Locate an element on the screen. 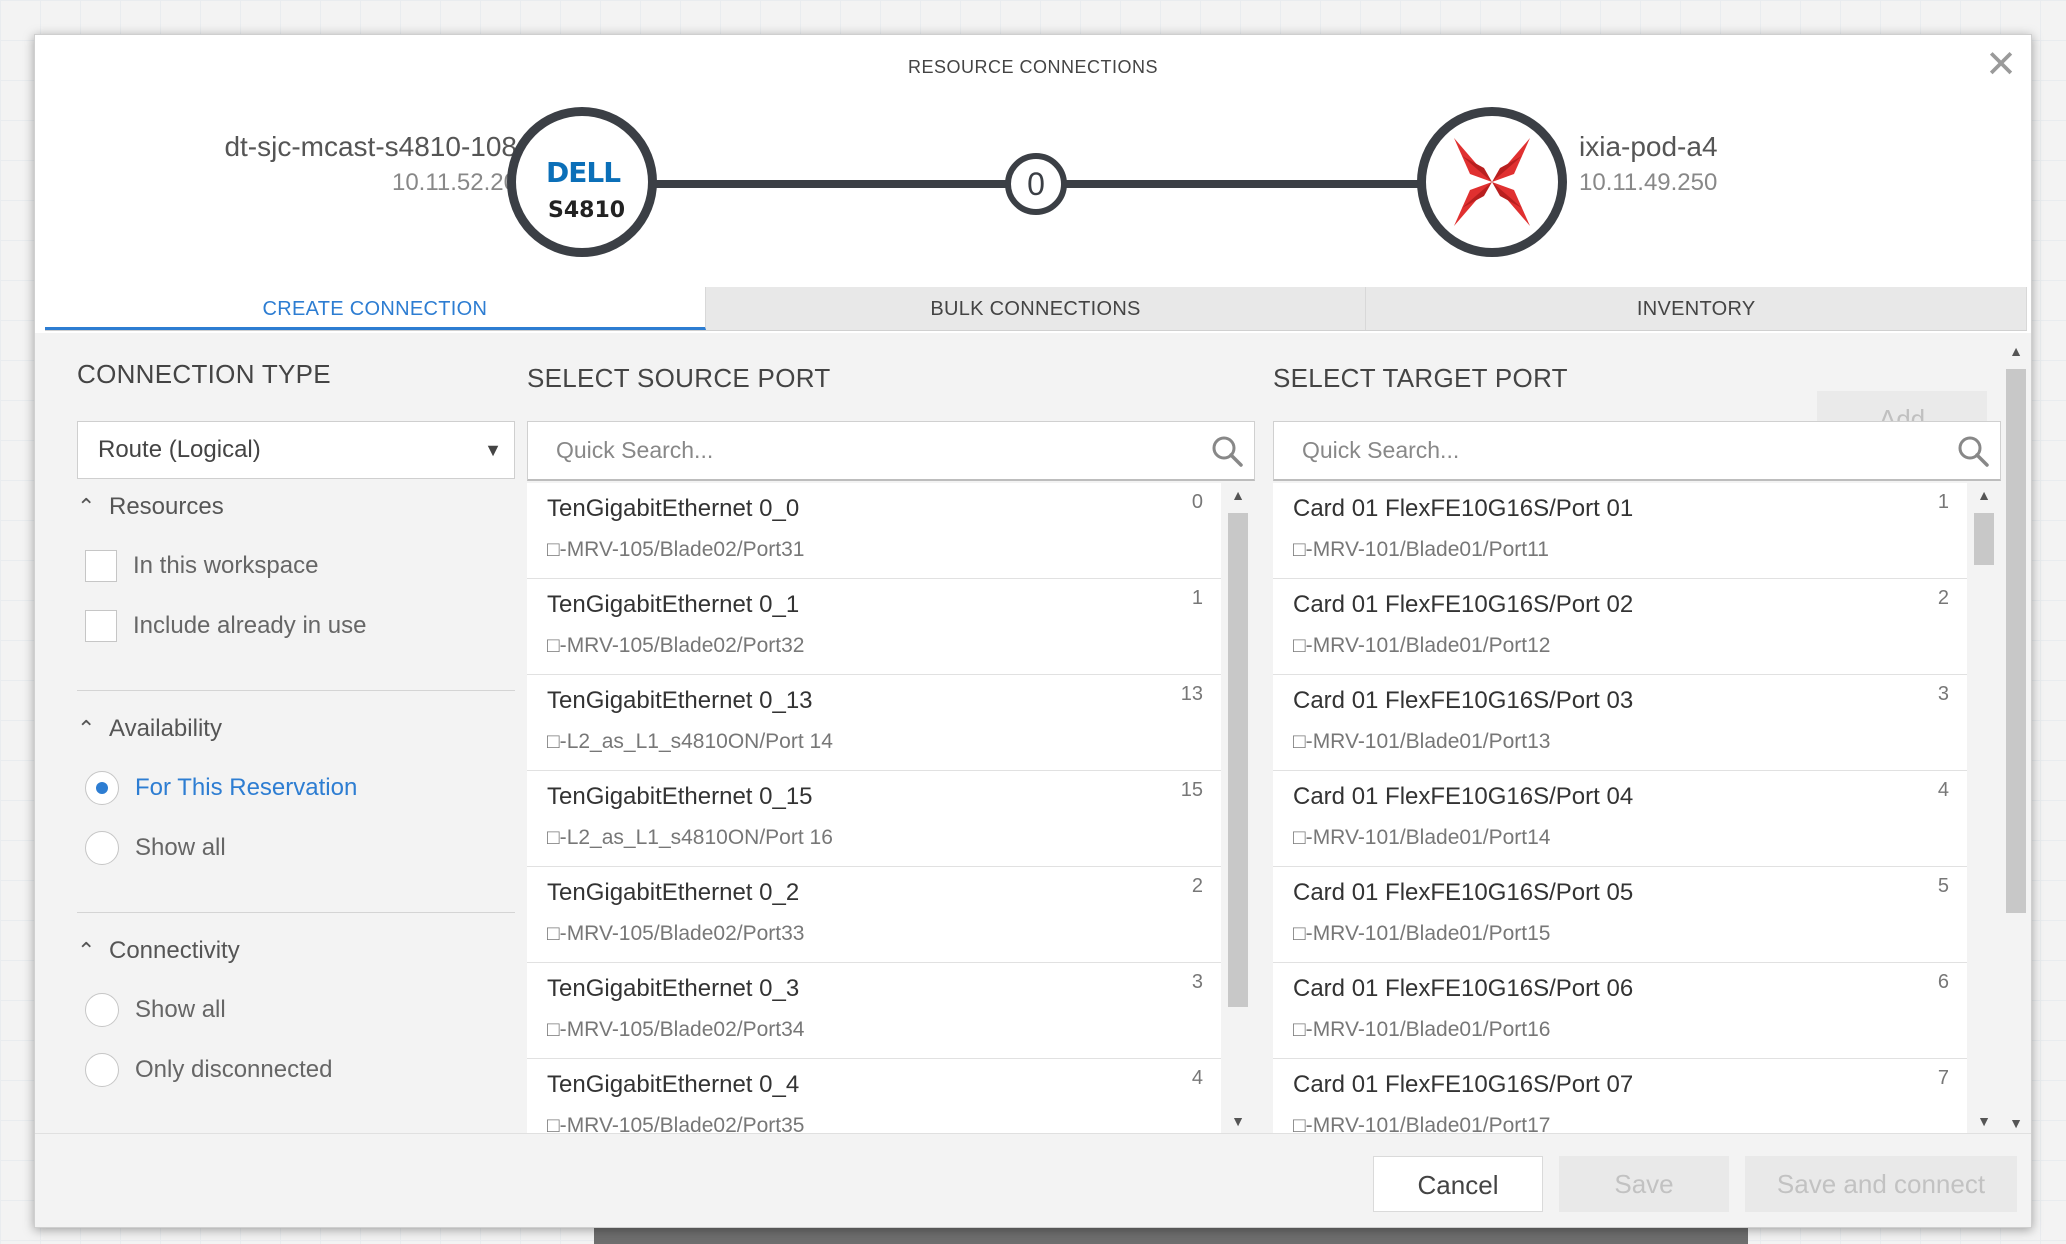 This screenshot has width=2066, height=1244. port-name: Card 01 FlexFE10G16S/Port 07 is located at coordinates (1463, 1084).